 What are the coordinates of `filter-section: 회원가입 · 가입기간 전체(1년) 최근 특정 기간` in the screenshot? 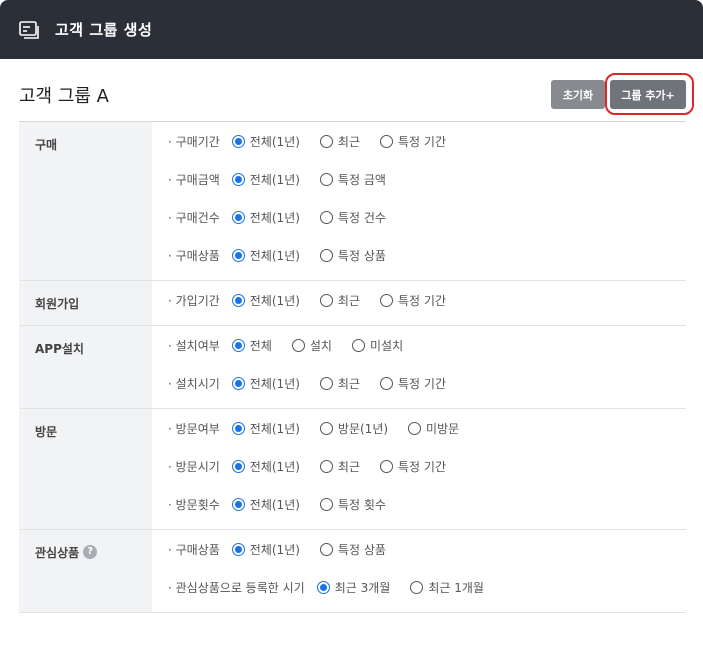 It's located at (352, 303).